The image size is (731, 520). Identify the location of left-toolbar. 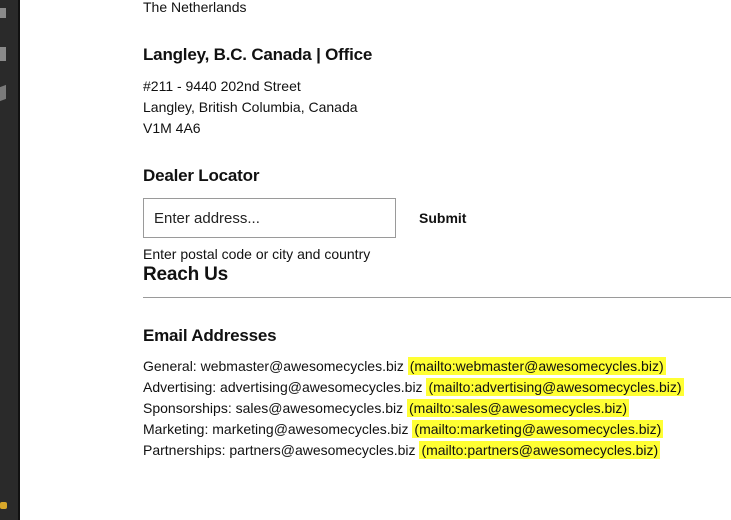
(10, 260).